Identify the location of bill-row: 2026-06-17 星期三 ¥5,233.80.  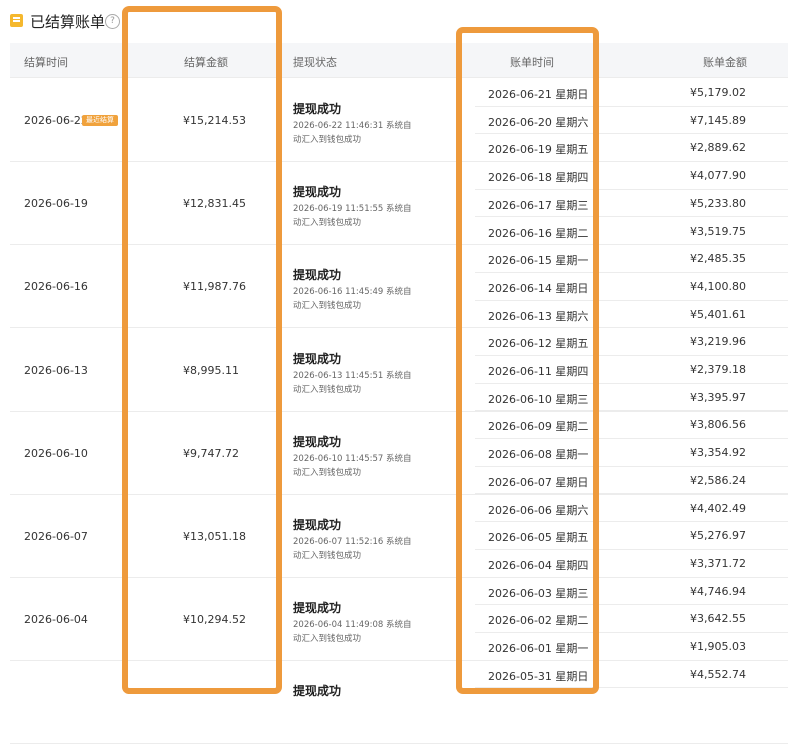
(631, 203).